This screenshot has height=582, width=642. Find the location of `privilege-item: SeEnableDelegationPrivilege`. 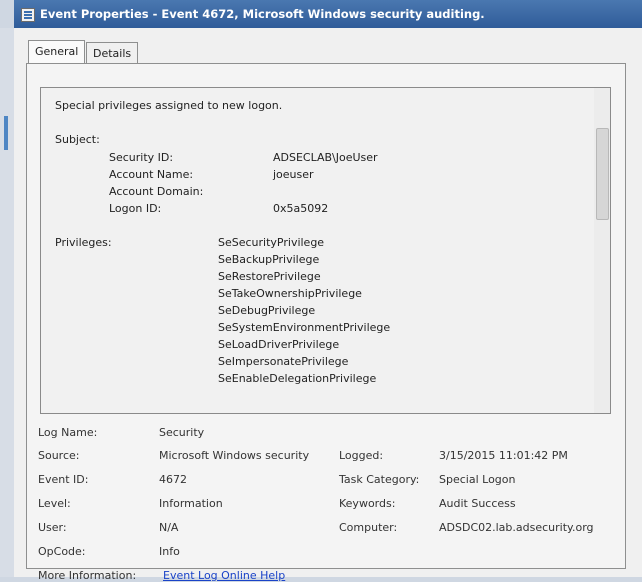

privilege-item: SeEnableDelegationPrivilege is located at coordinates (297, 378).